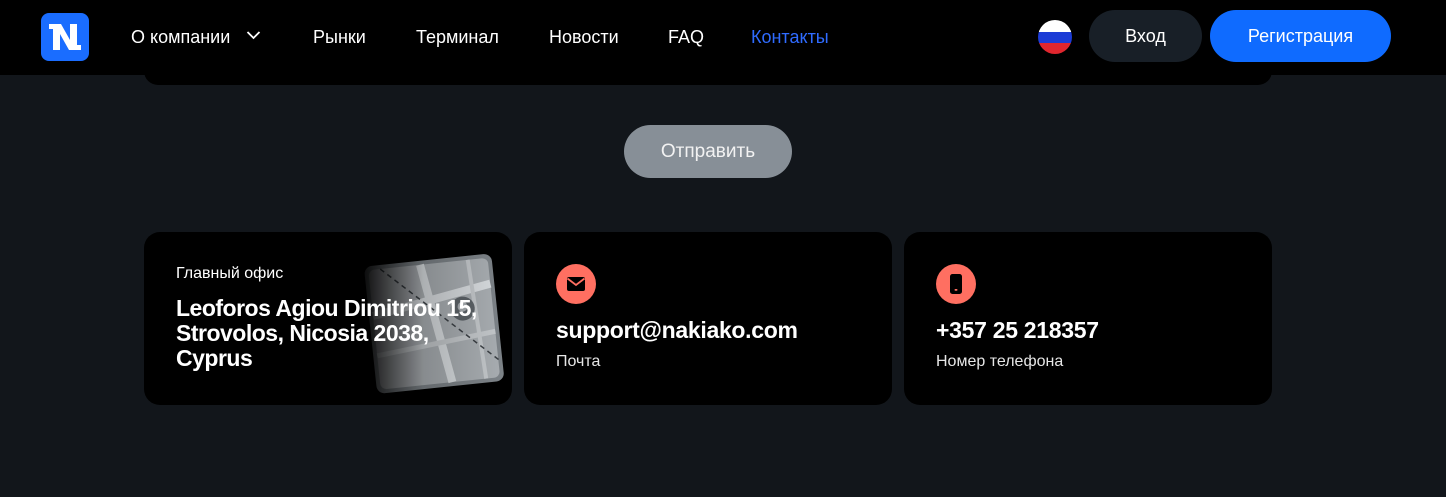 The width and height of the screenshot is (1446, 497). What do you see at coordinates (956, 284) in the screenshot?
I see `phone-icon` at bounding box center [956, 284].